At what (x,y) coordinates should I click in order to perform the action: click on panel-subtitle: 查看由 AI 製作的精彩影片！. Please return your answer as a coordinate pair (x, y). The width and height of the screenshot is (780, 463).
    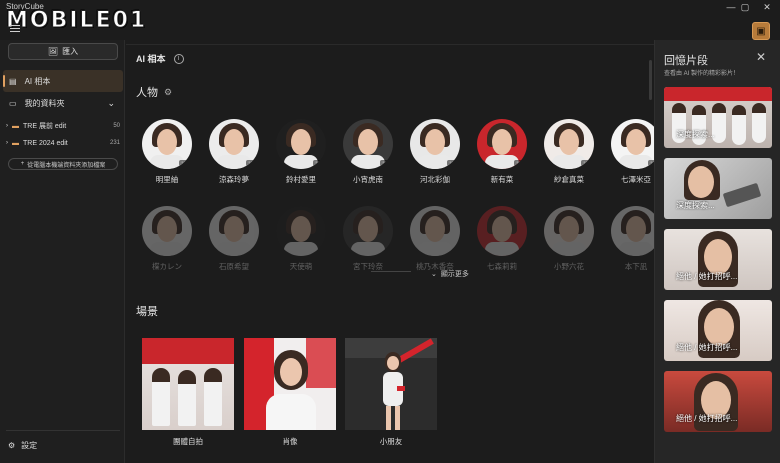
    Looking at the image, I should click on (702, 74).